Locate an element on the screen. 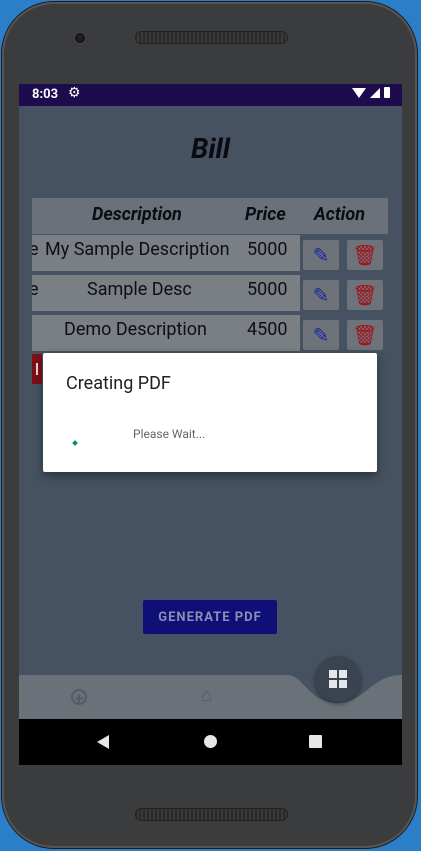 The height and width of the screenshot is (851, 421). row-description: My Sample Description is located at coordinates (137, 249).